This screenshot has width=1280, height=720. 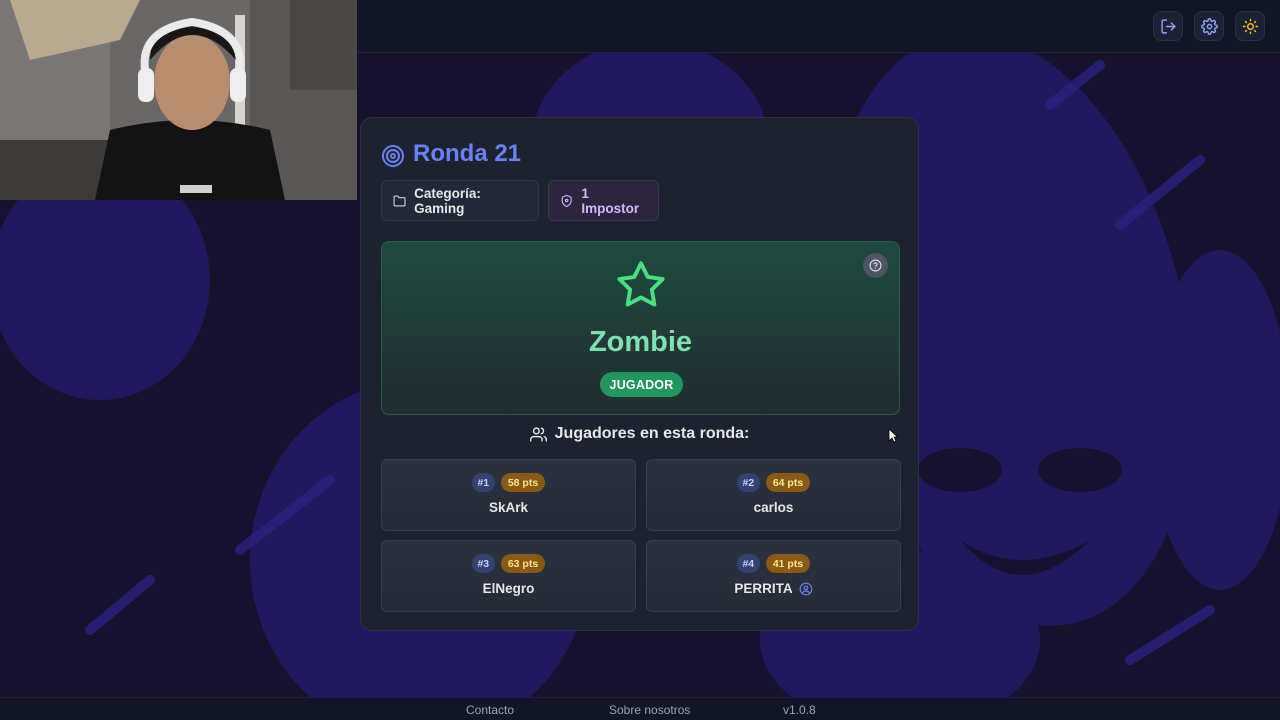 I want to click on player-points: 58 pts, so click(x=523, y=482).